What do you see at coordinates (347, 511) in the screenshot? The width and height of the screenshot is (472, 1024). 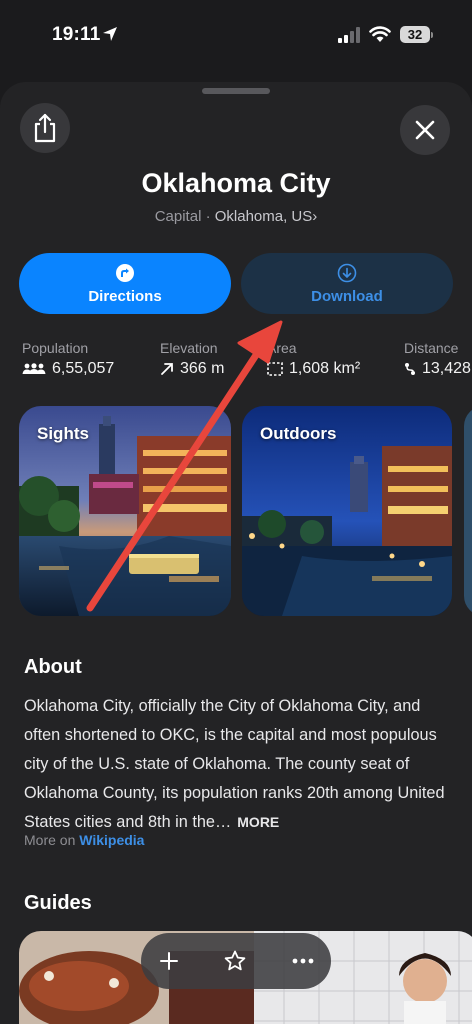 I see `card-outdoors: Outdoors` at bounding box center [347, 511].